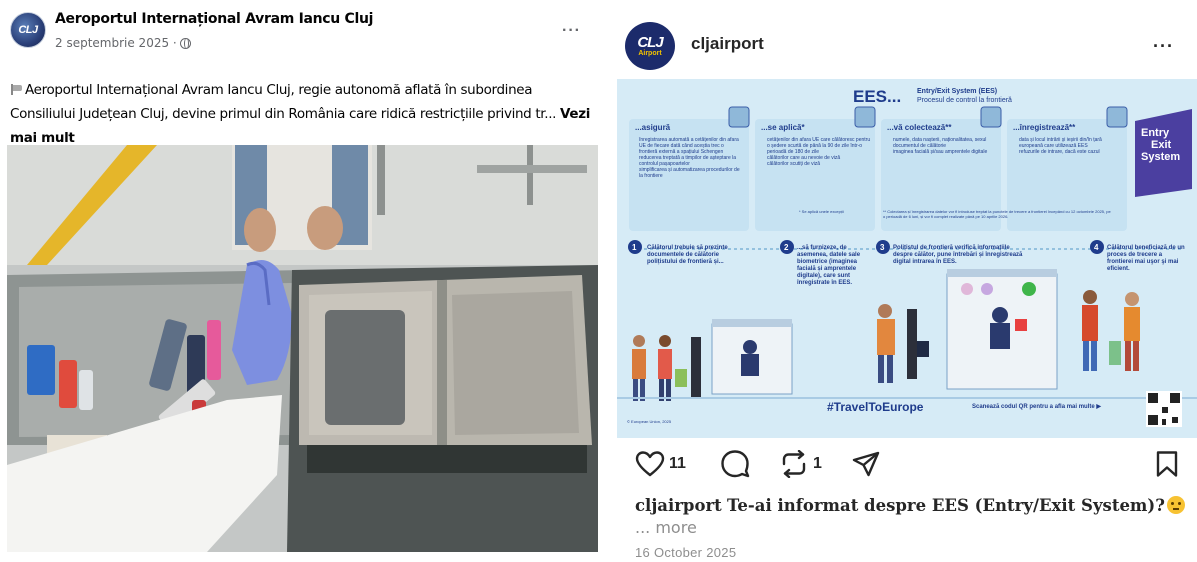  What do you see at coordinates (16, 89) in the screenshot?
I see `flag-icon` at bounding box center [16, 89].